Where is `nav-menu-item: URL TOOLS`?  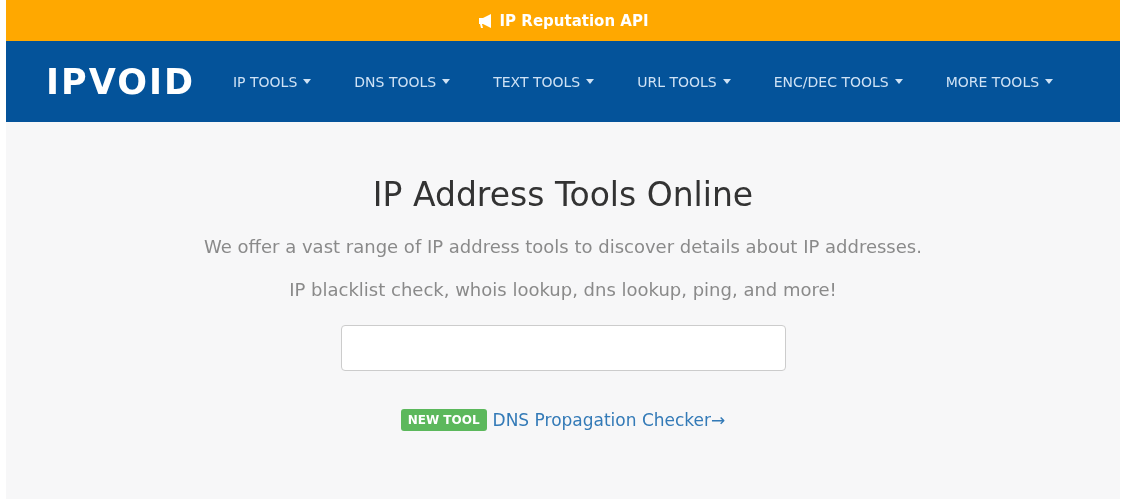
nav-menu-item: URL TOOLS is located at coordinates (684, 81).